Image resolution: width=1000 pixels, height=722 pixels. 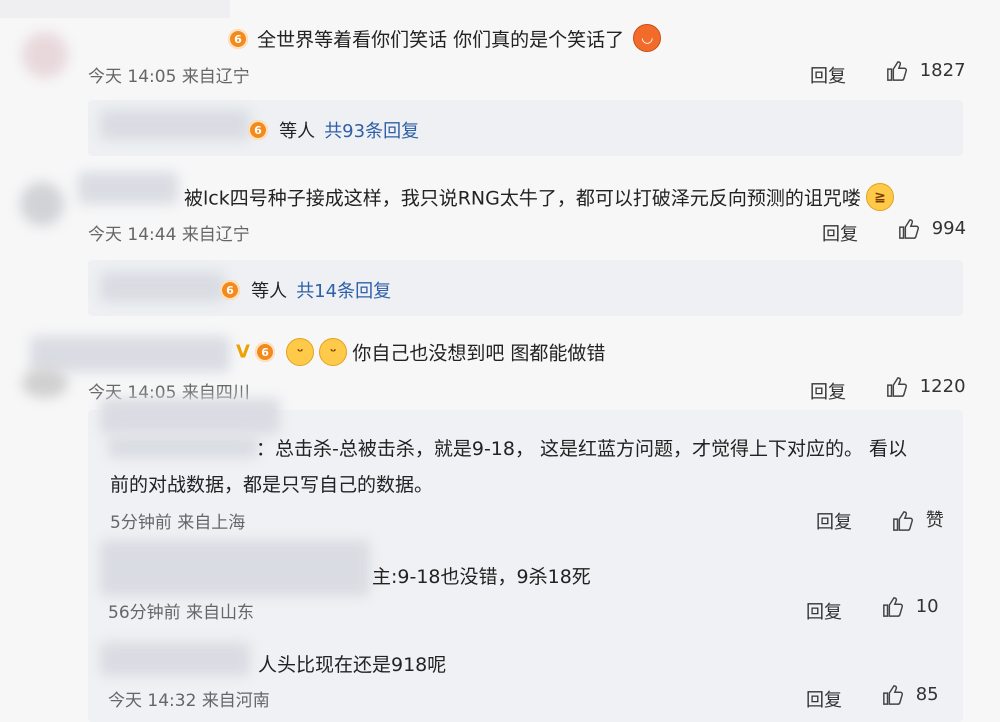 I want to click on like-button: 1827, so click(x=926, y=71).